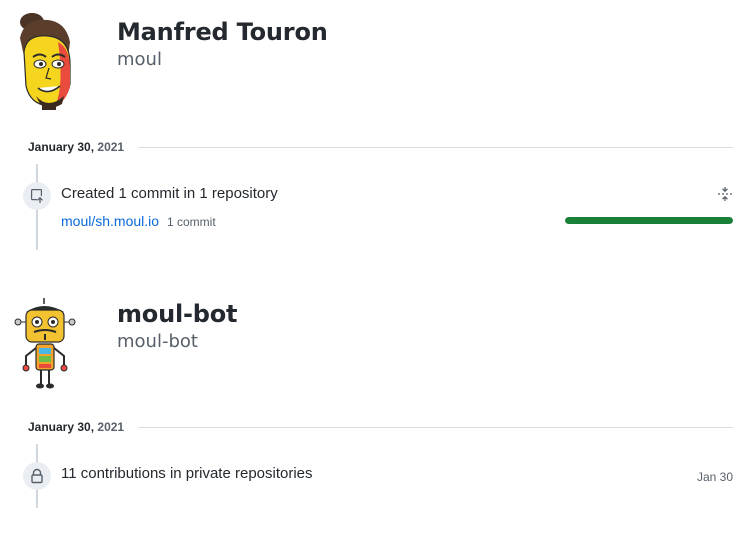 The image size is (753, 552). I want to click on event-title: Created 1 commit in 1 repository, so click(169, 193).